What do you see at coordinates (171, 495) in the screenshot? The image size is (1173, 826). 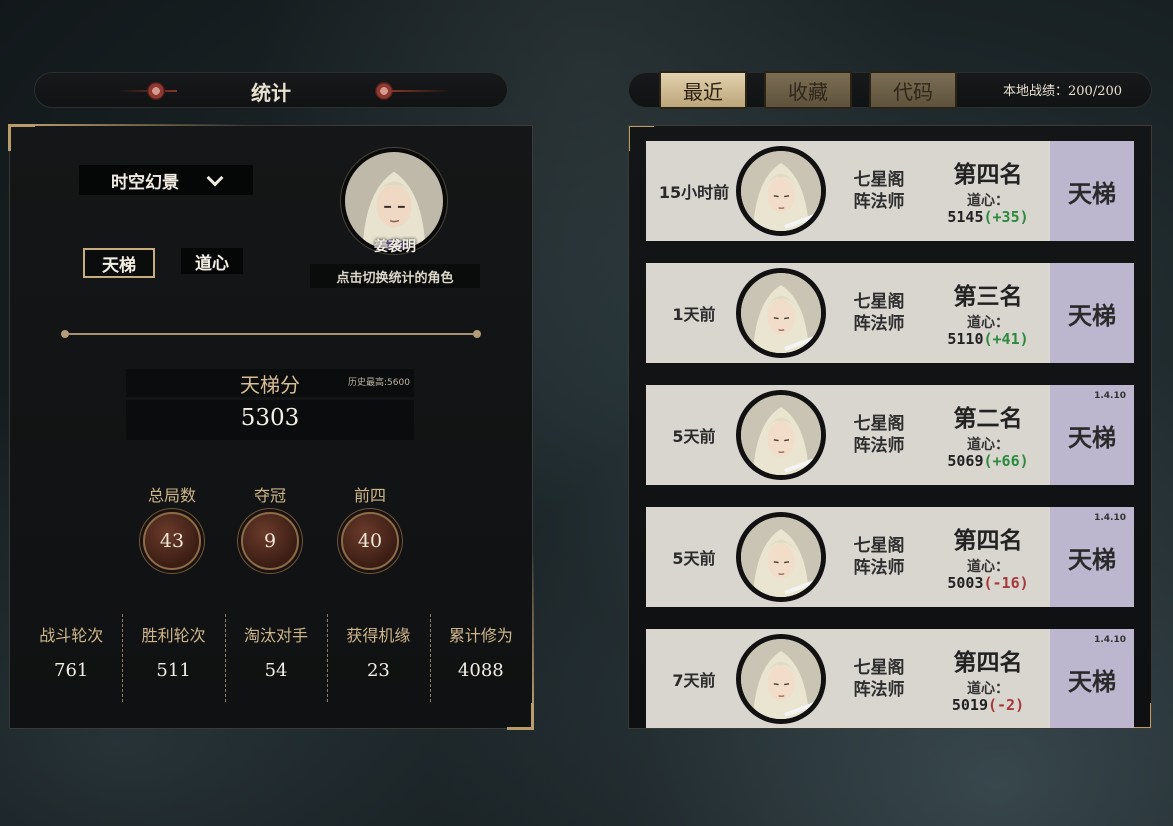 I see `badge-label: 总局数` at bounding box center [171, 495].